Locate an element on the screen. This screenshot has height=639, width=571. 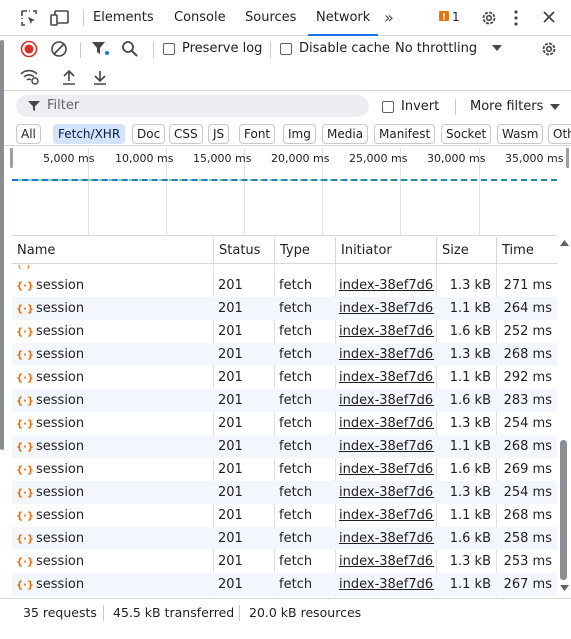
column-initiator: Initiator is located at coordinates (385, 250).